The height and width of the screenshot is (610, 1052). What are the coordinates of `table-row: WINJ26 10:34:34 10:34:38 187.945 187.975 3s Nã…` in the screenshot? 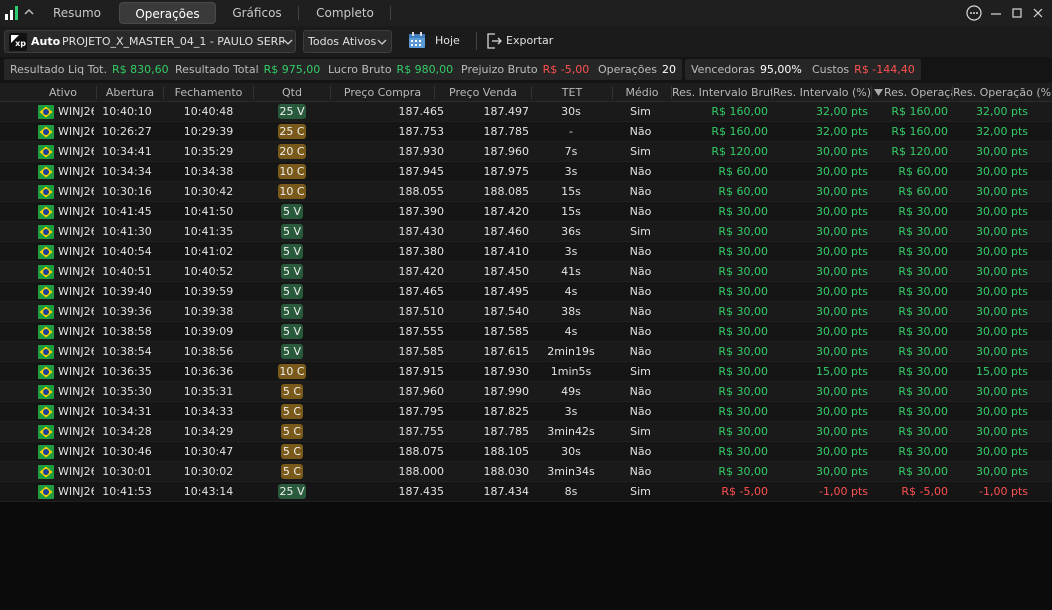 It's located at (526, 172).